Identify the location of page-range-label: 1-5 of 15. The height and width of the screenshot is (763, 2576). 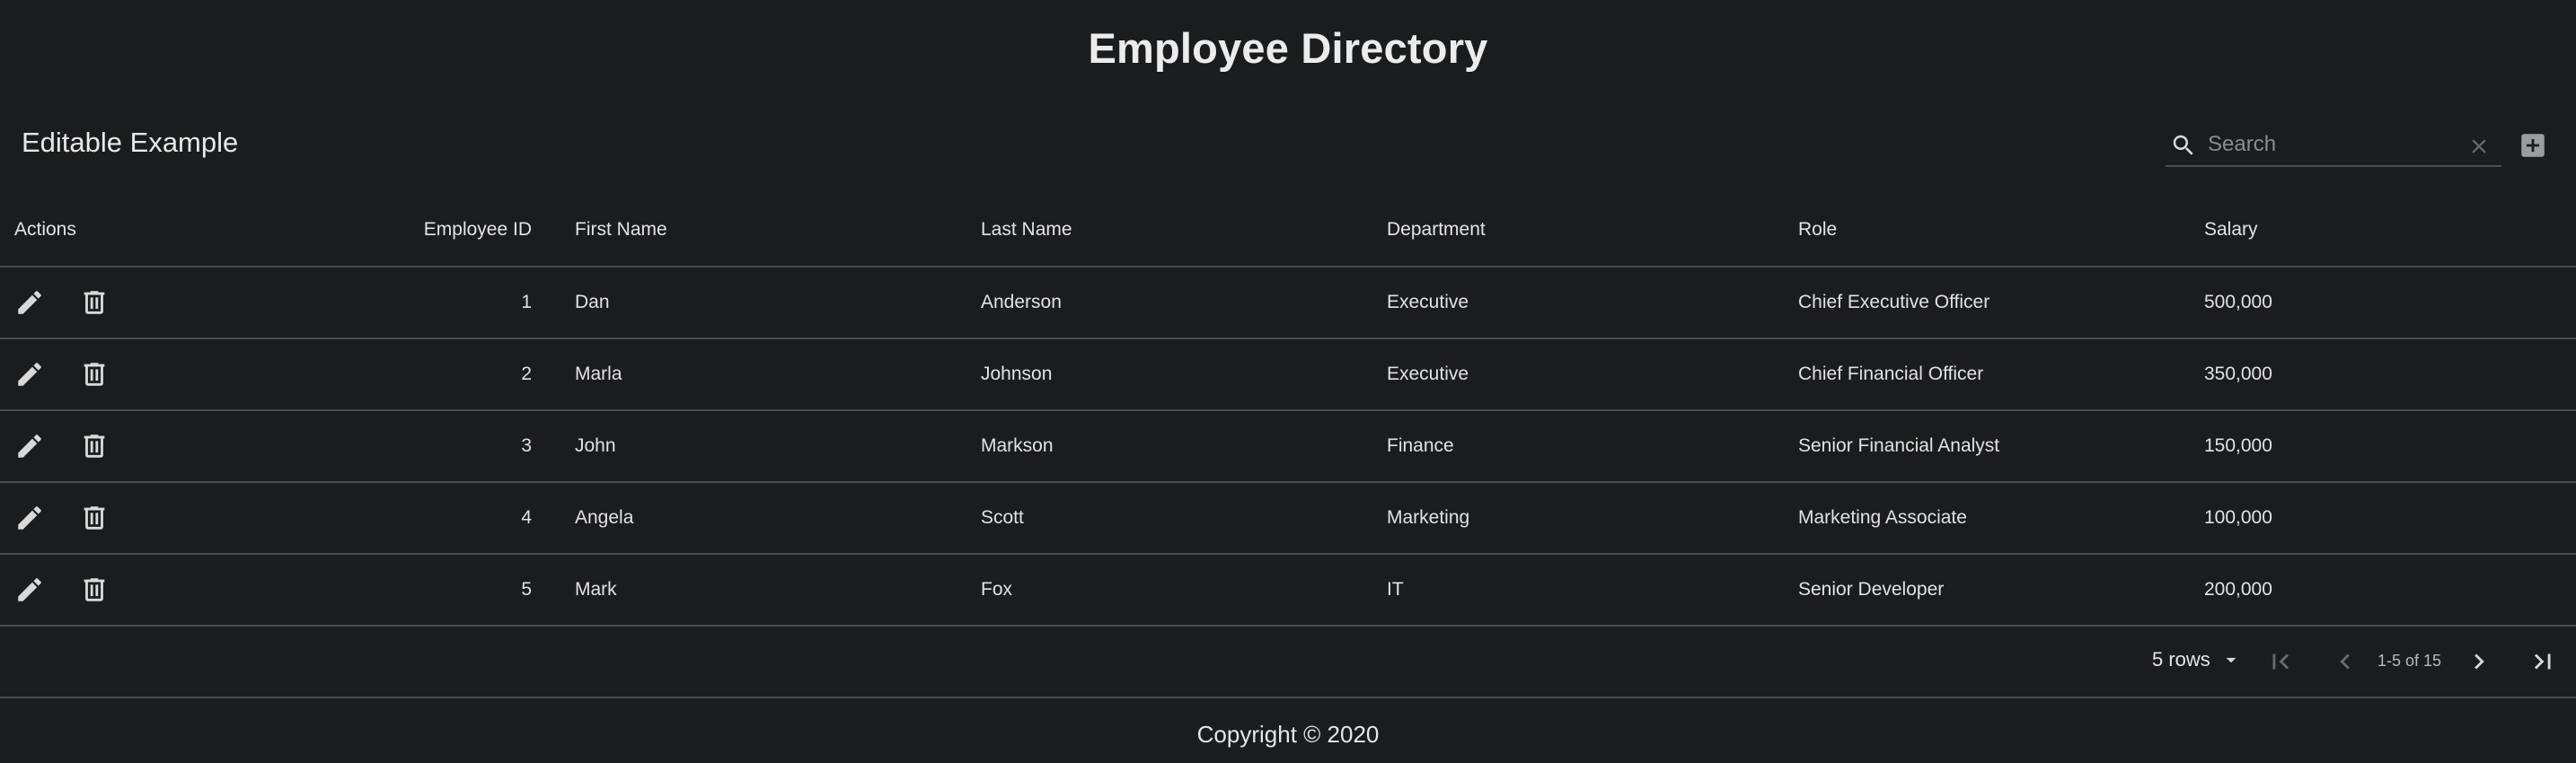
(2410, 661).